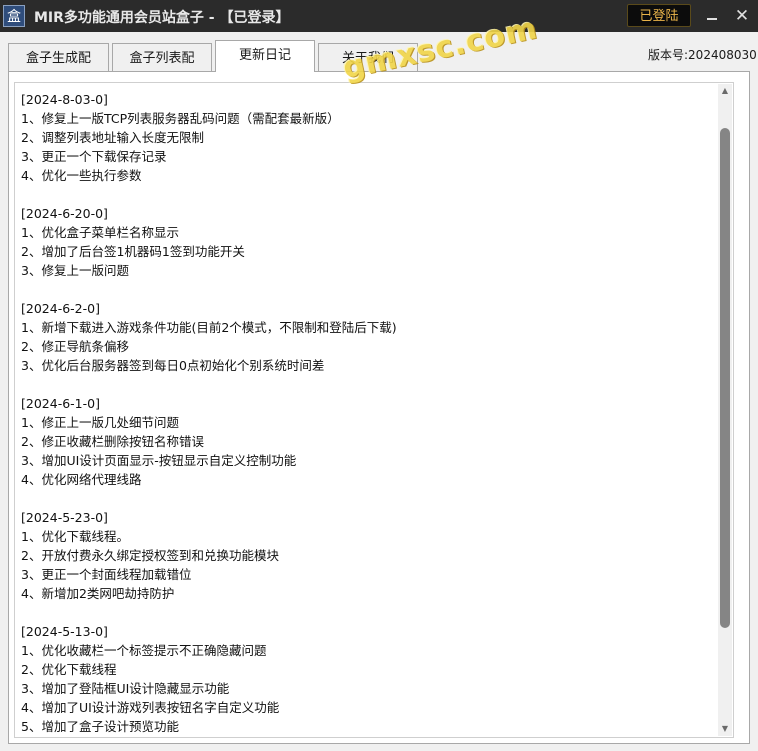 The image size is (758, 751). What do you see at coordinates (64, 99) in the screenshot?
I see `changelog-version-header: [2024-8-03-0]` at bounding box center [64, 99].